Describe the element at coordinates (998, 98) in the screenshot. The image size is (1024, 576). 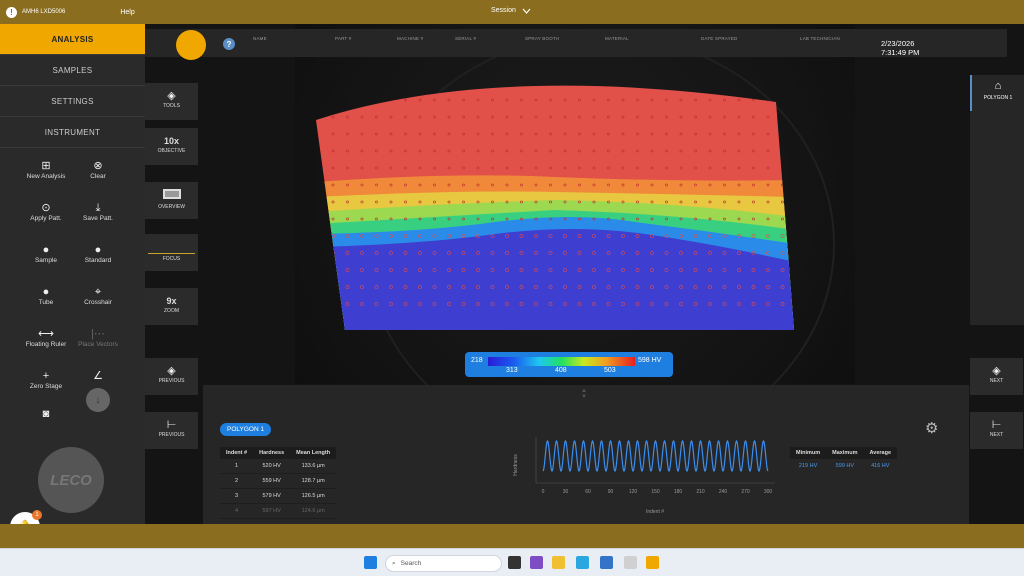
I see `polygon-tab-label: POLYGON 1` at that location.